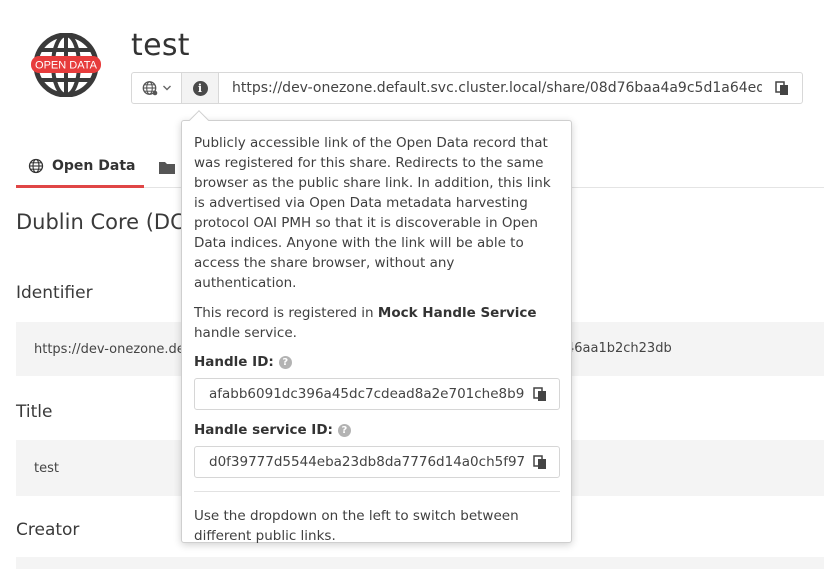 Image resolution: width=824 pixels, height=569 pixels. What do you see at coordinates (376, 362) in the screenshot?
I see `handle-id-label: Handle ID: ?` at bounding box center [376, 362].